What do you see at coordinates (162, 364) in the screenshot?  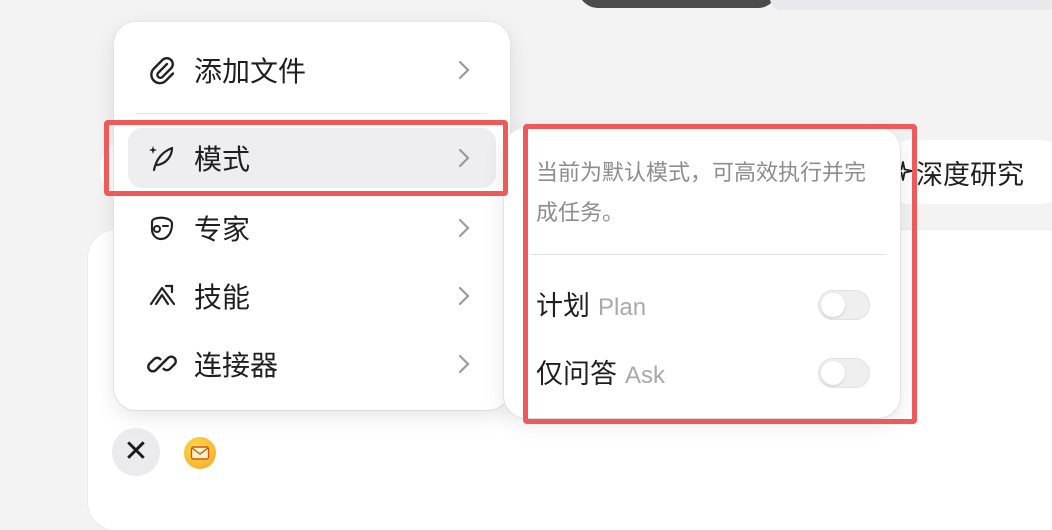 I see `link-icon` at bounding box center [162, 364].